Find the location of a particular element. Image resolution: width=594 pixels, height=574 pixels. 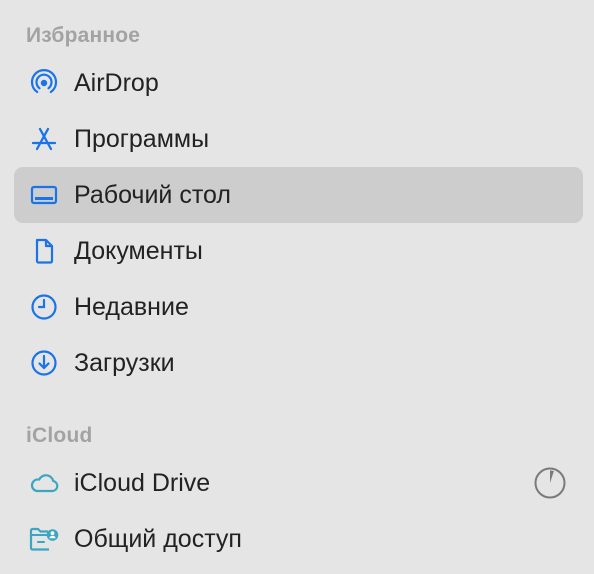

sidebar-item-label: Недавние is located at coordinates (131, 307).